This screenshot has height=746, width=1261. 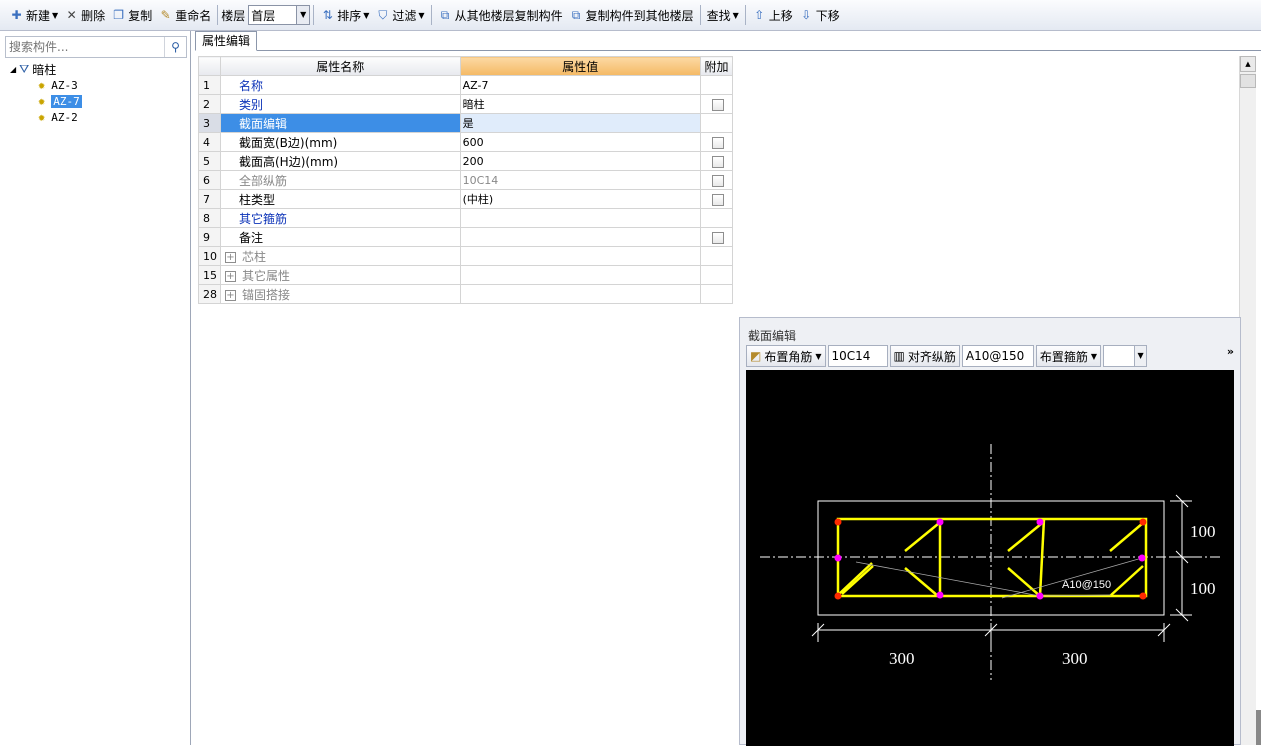 What do you see at coordinates (226, 41) in the screenshot?
I see `tab-property-edit: 属性编辑` at bounding box center [226, 41].